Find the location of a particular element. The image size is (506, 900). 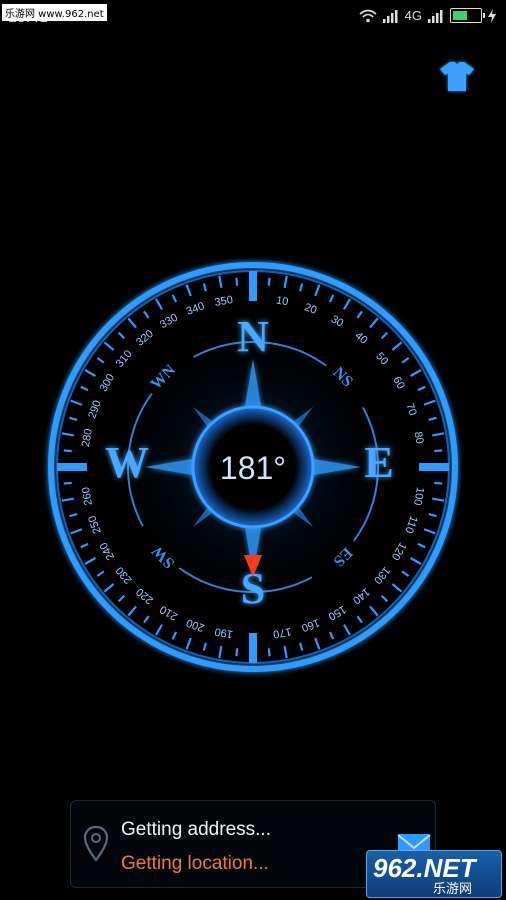

watermark-small-text: 乐游网 is located at coordinates (453, 889).